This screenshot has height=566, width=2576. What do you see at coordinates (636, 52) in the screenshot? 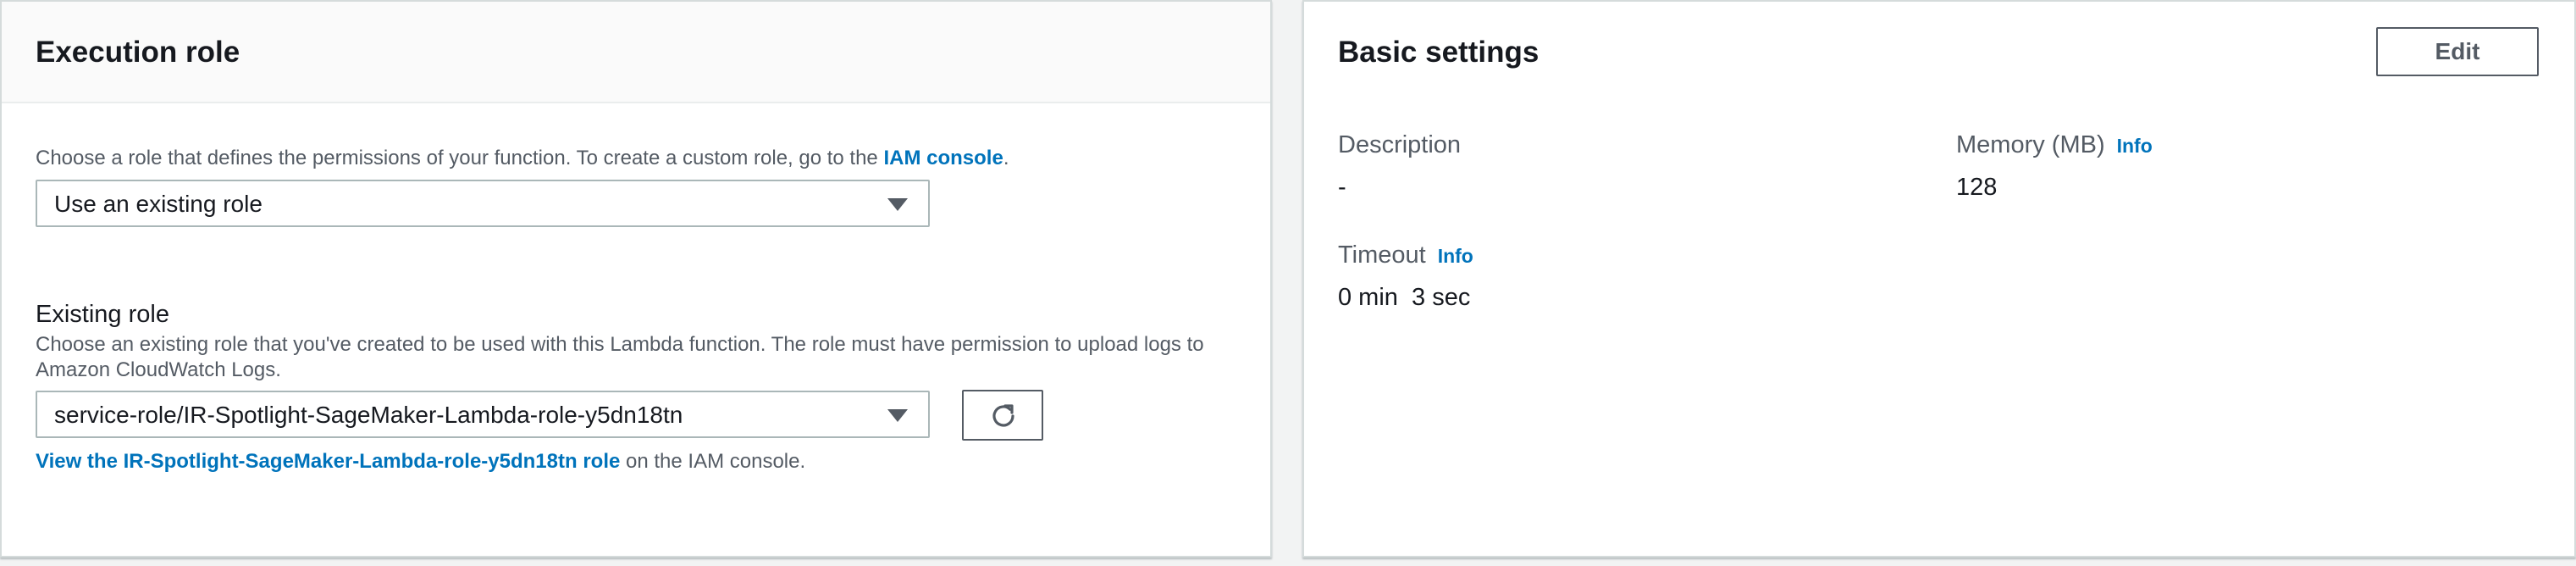
I see `execution-role-header: Execution role` at bounding box center [636, 52].